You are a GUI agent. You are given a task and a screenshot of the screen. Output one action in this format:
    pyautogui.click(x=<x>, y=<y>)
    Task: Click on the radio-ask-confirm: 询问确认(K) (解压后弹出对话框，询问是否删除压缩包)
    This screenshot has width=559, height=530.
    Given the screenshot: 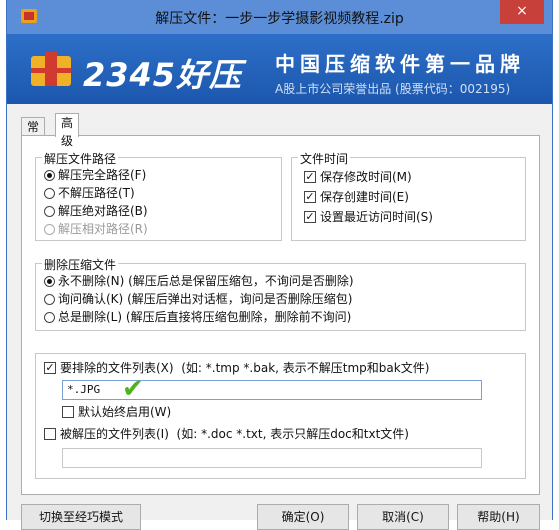 What is the action you would take?
    pyautogui.click(x=198, y=299)
    